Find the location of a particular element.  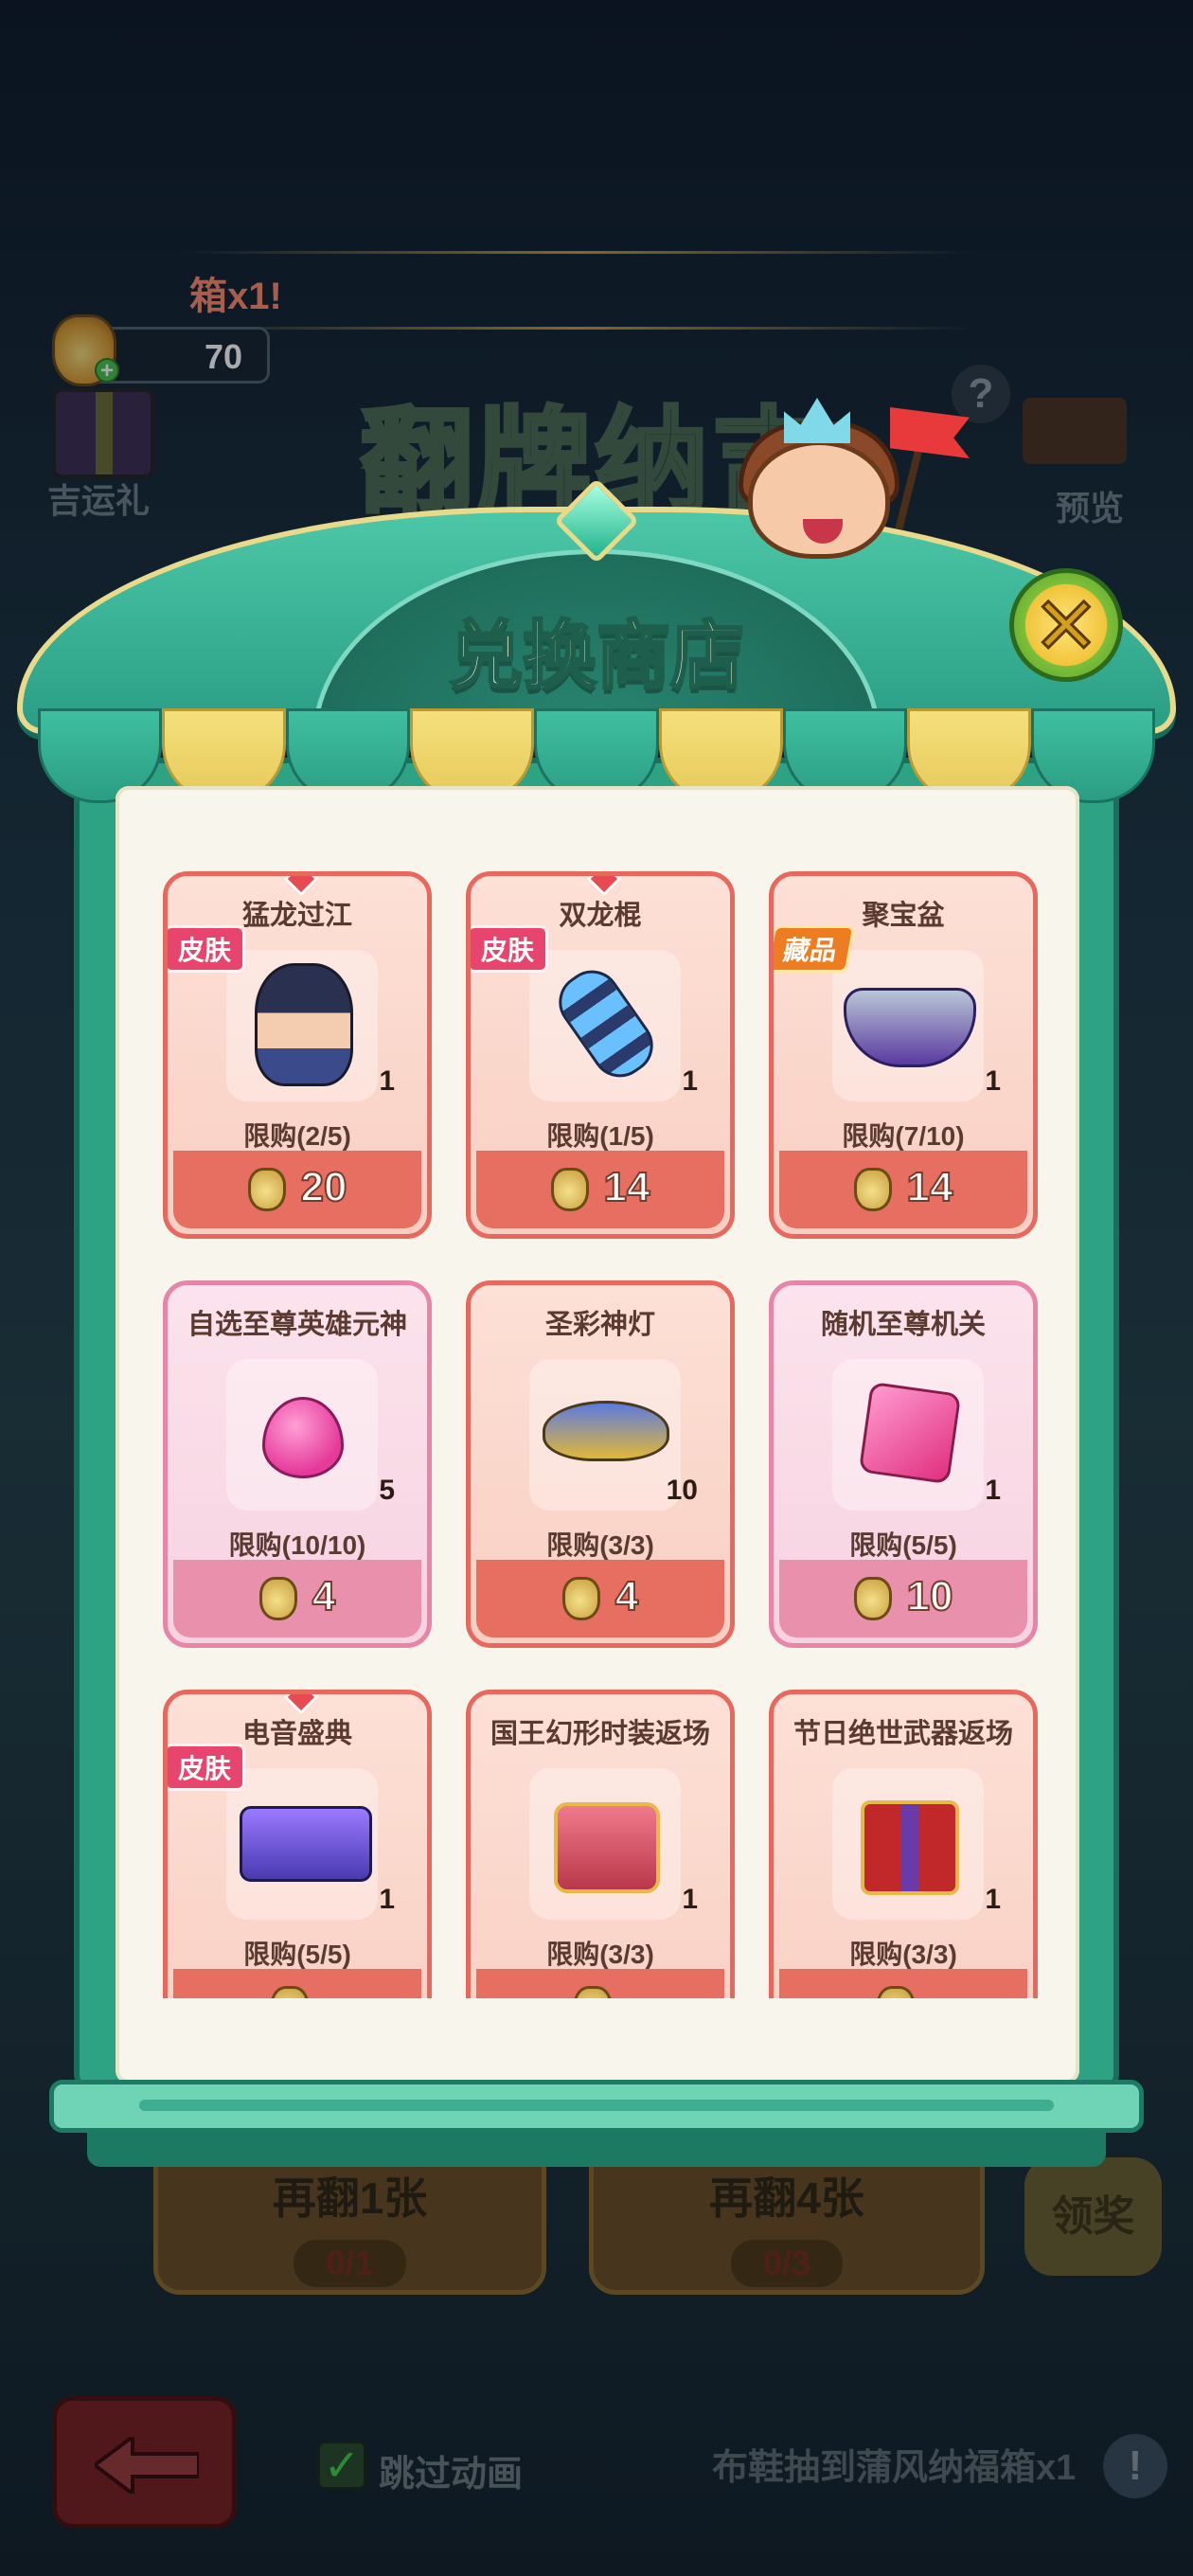

shop-frame-foot is located at coordinates (596, 2148).